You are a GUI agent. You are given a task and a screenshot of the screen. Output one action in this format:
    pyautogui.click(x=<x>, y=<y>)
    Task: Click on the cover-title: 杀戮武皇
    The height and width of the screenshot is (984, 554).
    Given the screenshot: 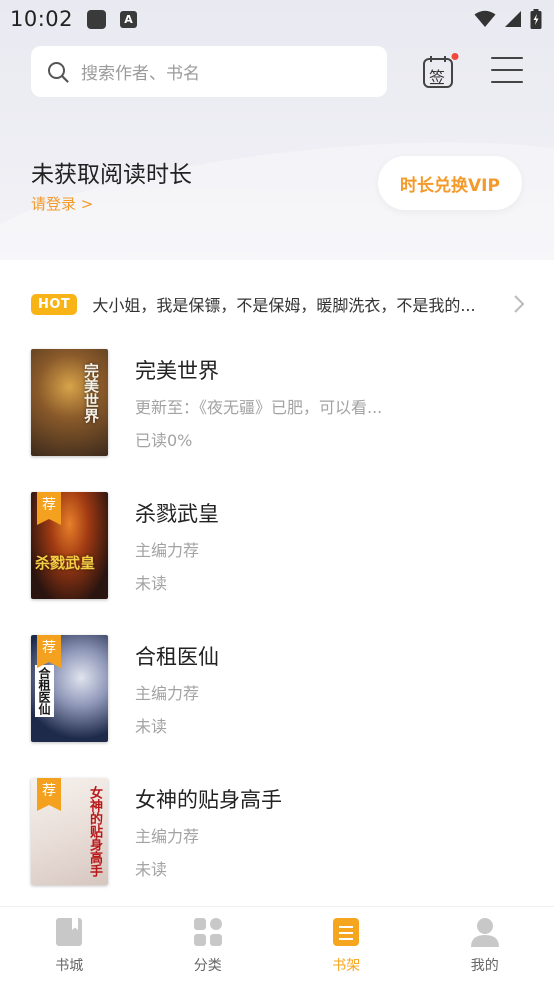 What is the action you would take?
    pyautogui.click(x=65, y=563)
    